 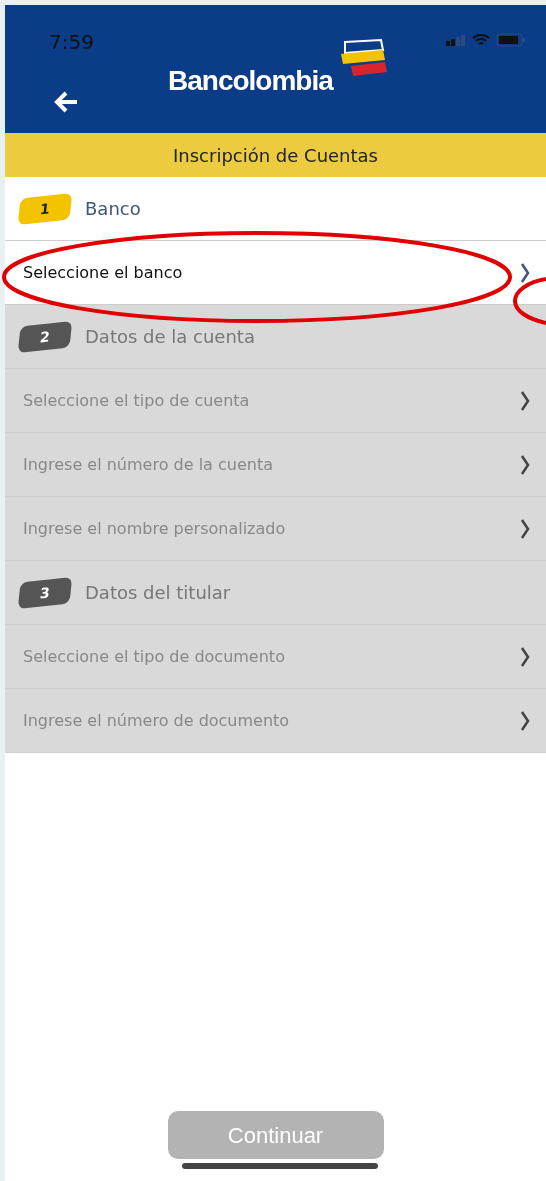 I want to click on row-label: Seleccione el banco, so click(x=103, y=272).